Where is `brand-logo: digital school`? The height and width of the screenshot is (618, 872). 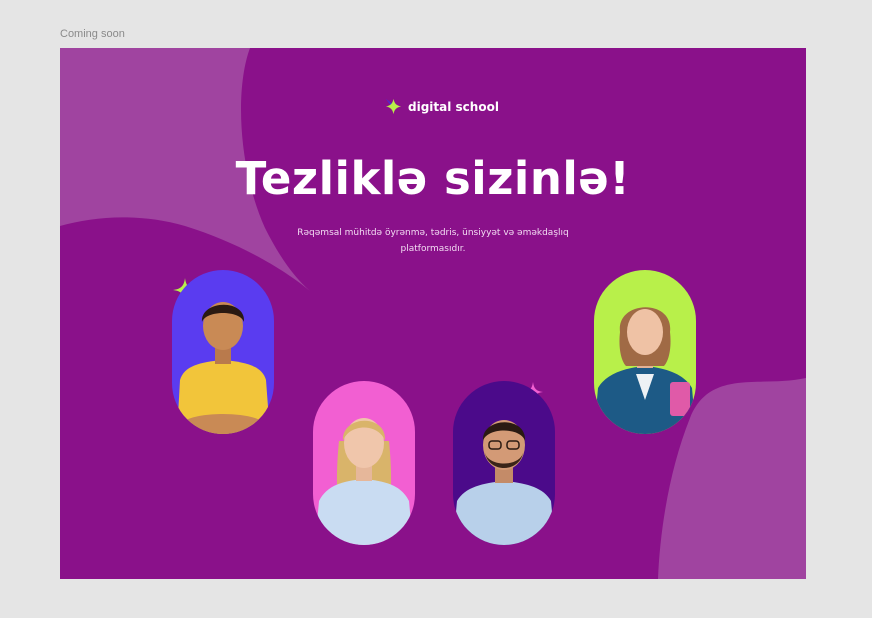
brand-logo: digital school is located at coordinates (441, 106).